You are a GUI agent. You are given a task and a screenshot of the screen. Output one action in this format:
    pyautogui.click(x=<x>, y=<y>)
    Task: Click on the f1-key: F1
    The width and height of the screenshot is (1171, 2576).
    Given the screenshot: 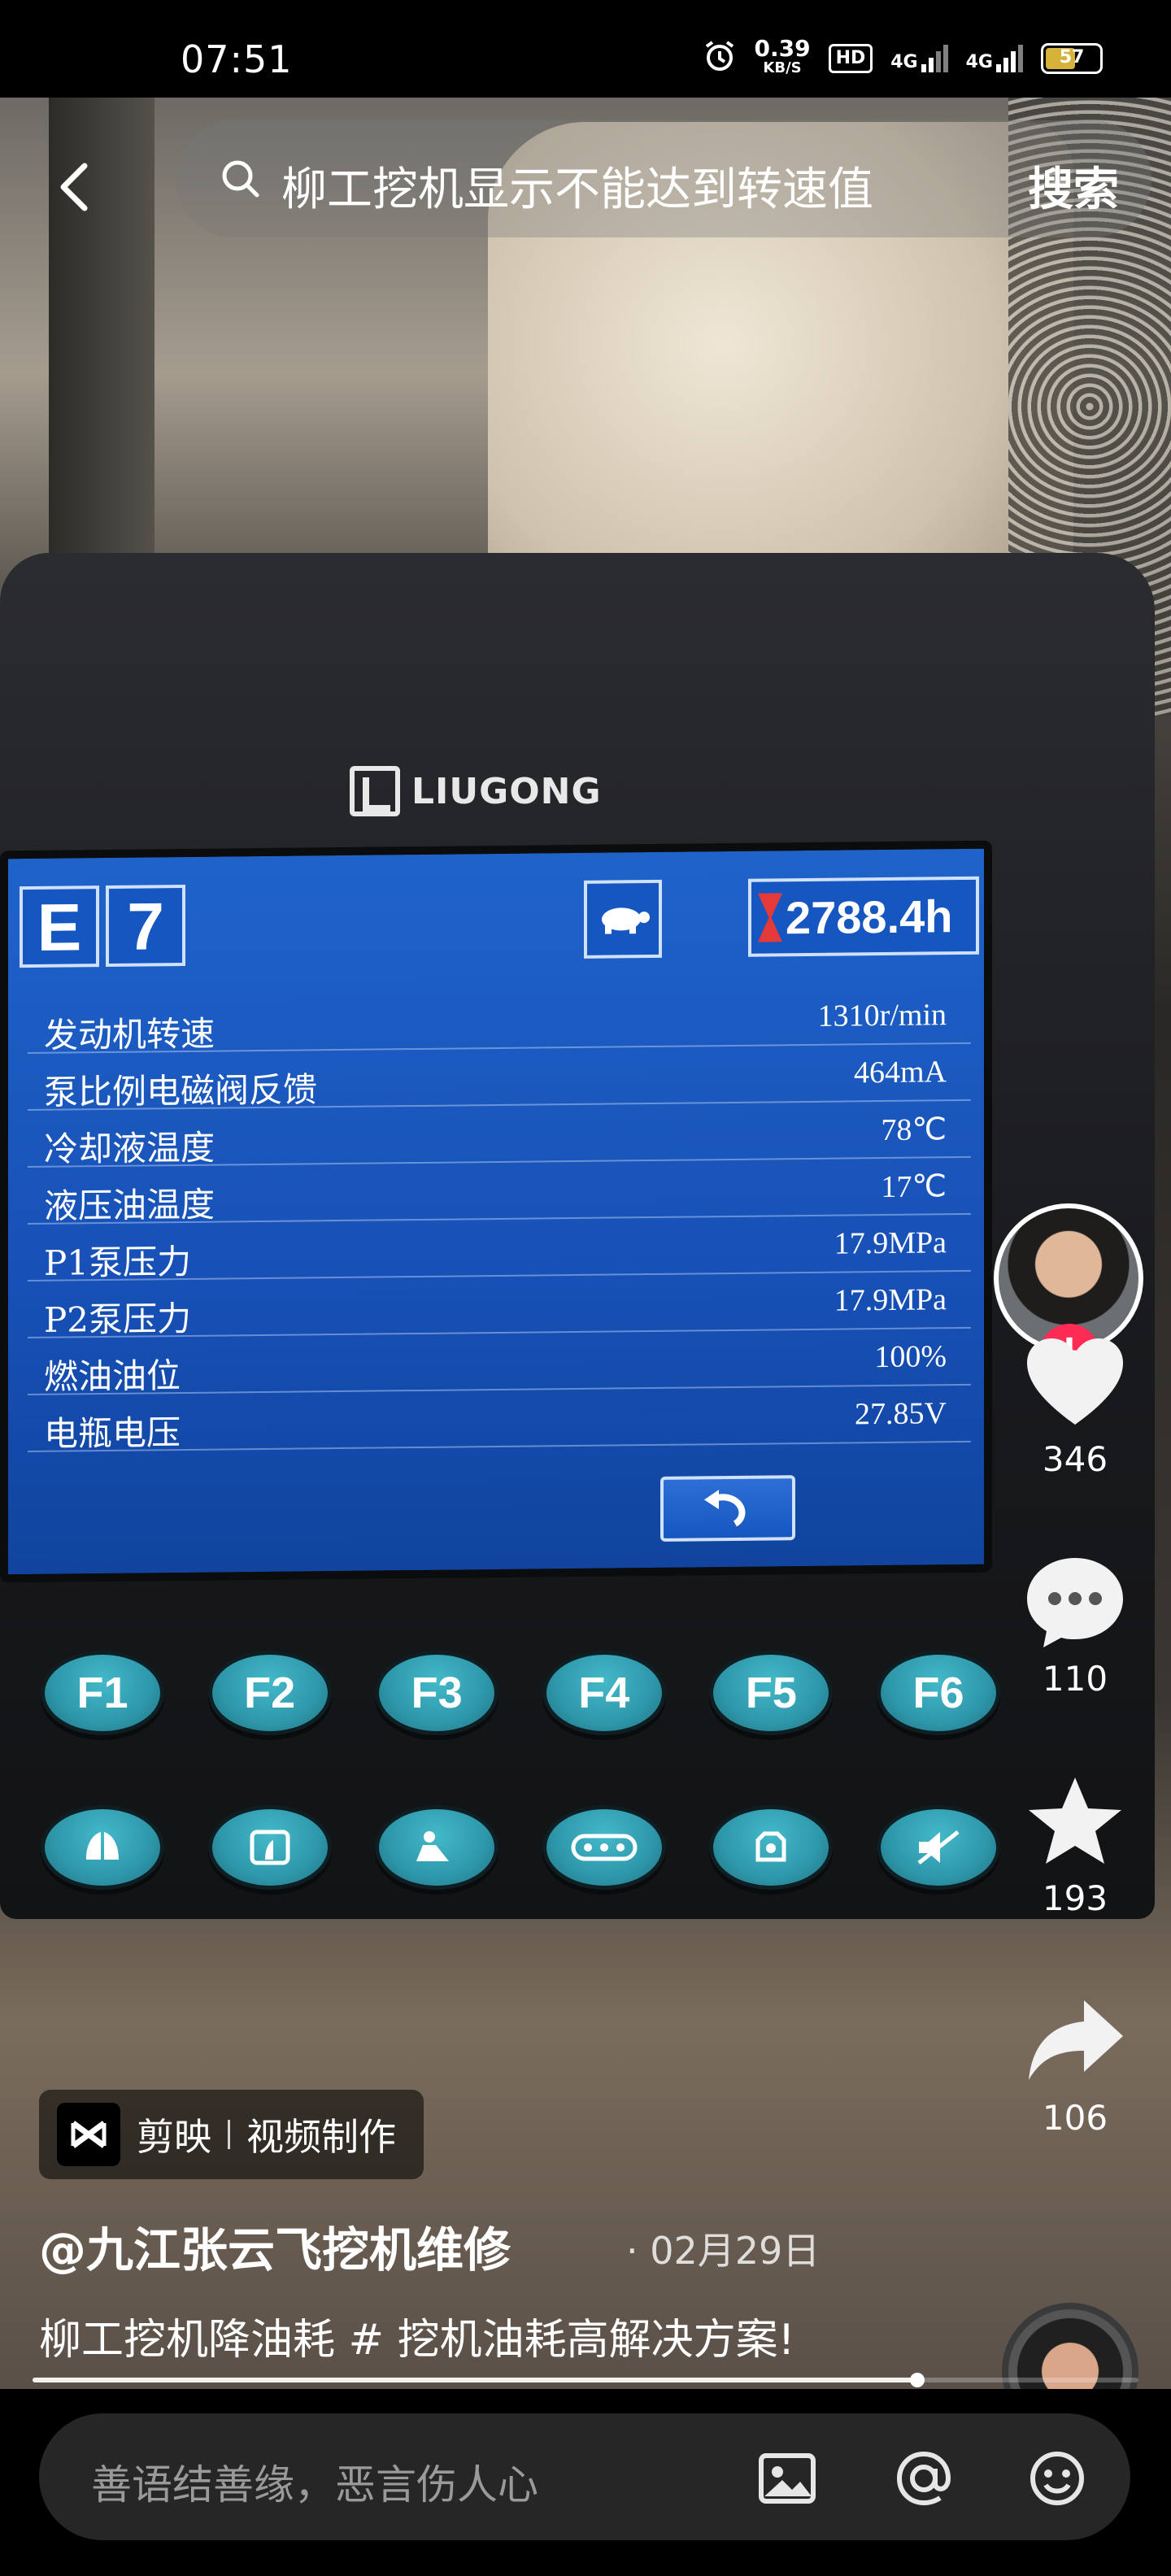 What is the action you would take?
    pyautogui.click(x=103, y=1693)
    